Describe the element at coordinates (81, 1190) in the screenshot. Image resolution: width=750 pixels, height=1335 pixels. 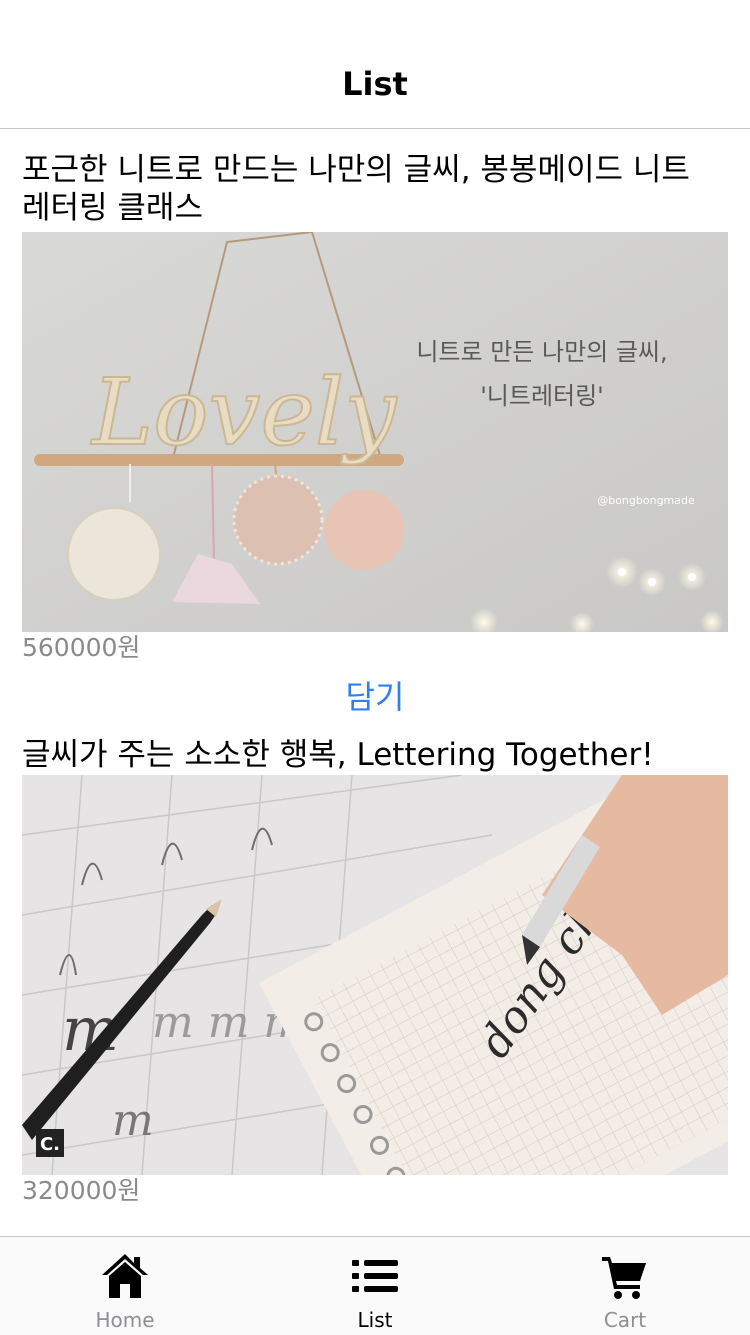
I see `item-price: 320000원` at that location.